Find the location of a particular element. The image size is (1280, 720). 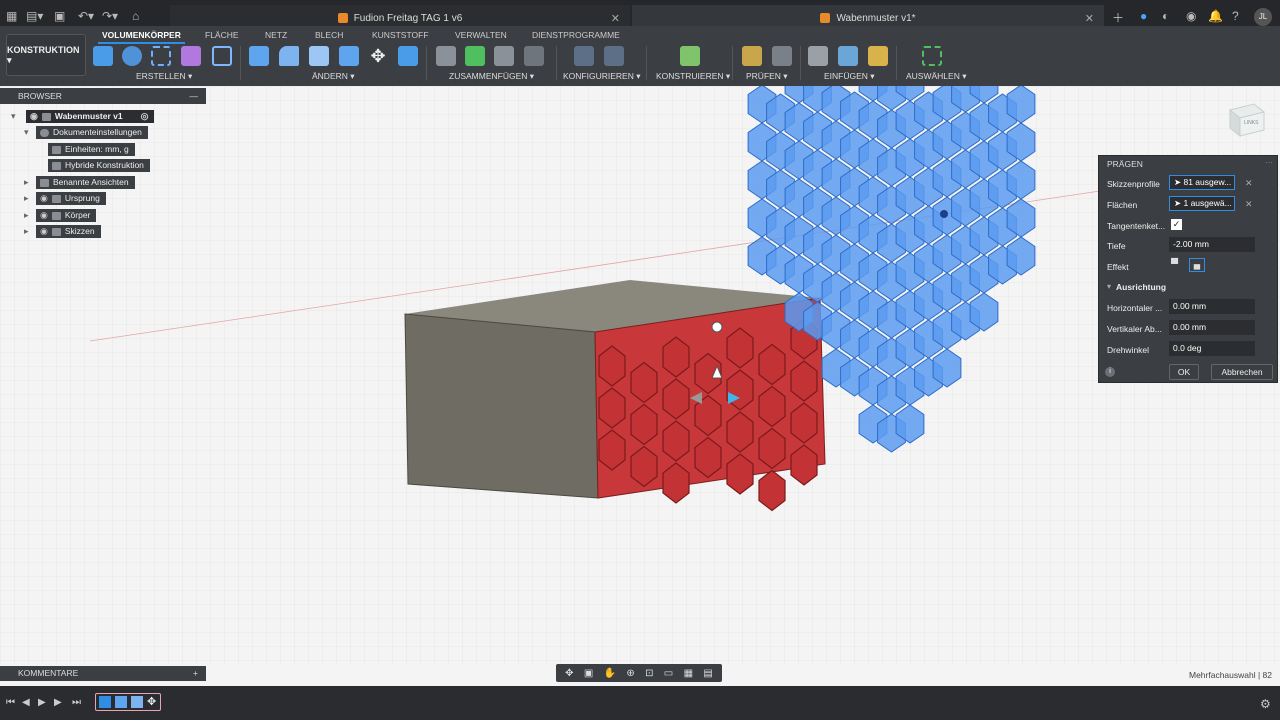

clear-selection-icon: ✕ is located at coordinates (1249, 204).